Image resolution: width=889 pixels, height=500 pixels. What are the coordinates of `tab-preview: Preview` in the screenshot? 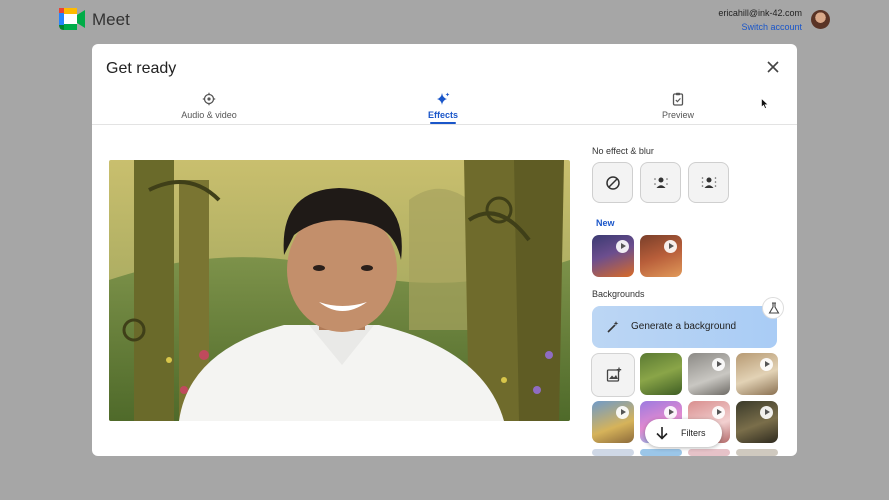 It's located at (678, 106).